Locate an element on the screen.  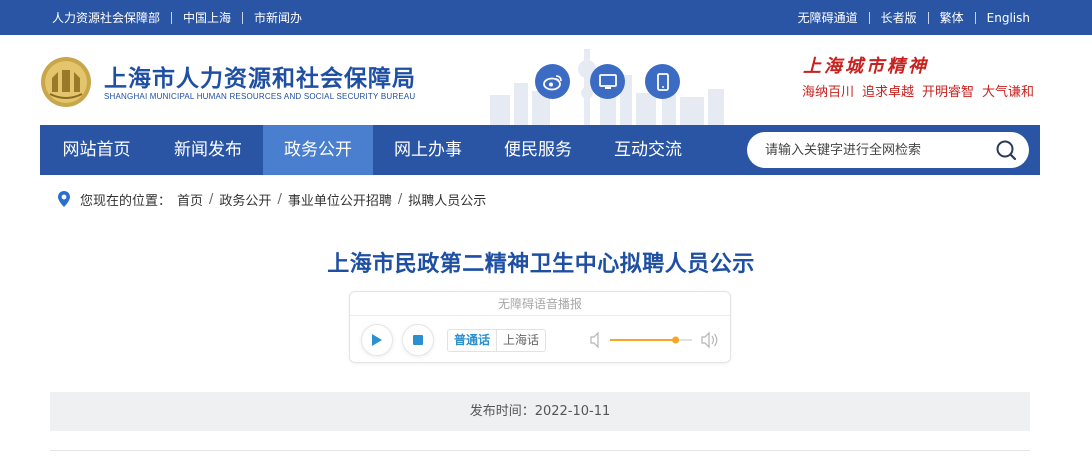
city-spirit-word: 大气谦和 is located at coordinates (1008, 92).